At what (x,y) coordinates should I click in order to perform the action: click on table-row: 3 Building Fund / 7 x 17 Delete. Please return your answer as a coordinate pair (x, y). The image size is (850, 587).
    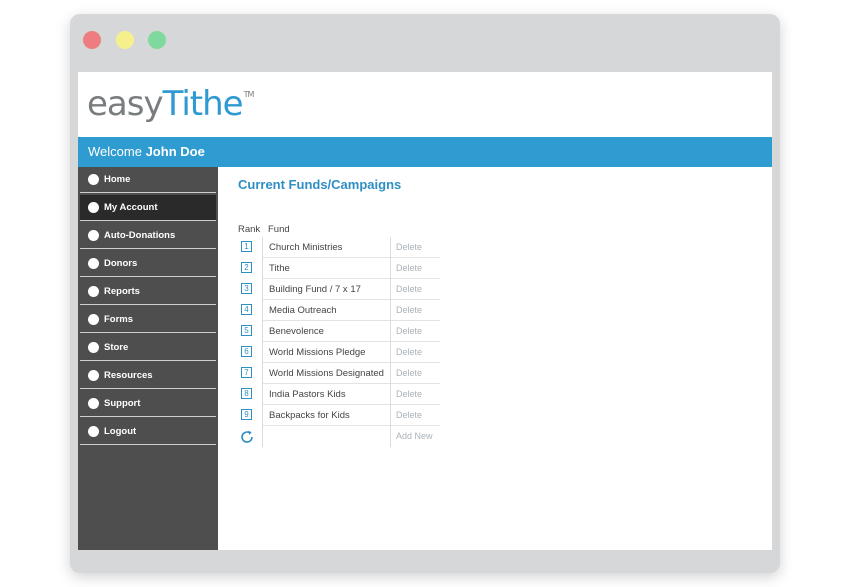
    Looking at the image, I should click on (339, 289).